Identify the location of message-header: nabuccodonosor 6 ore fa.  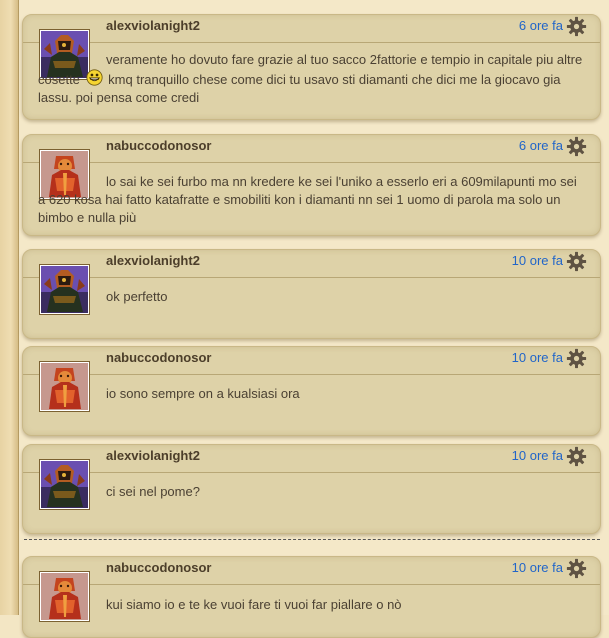
(311, 149).